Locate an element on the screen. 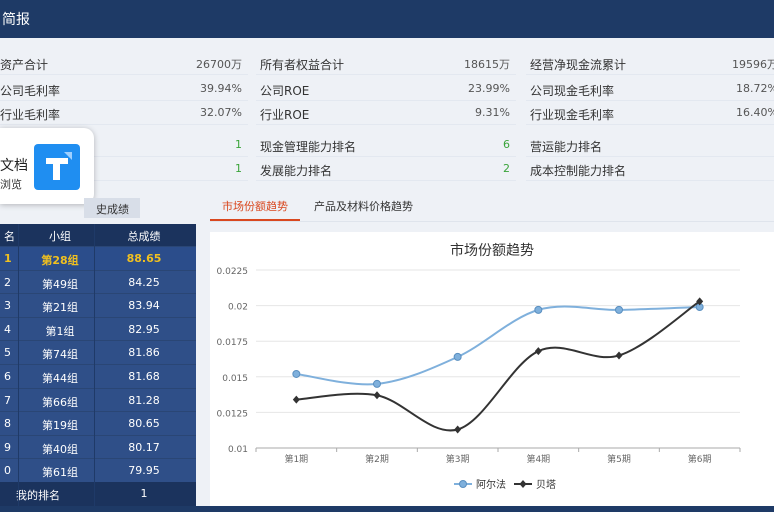  x-tick-label: 第5期 is located at coordinates (619, 459).